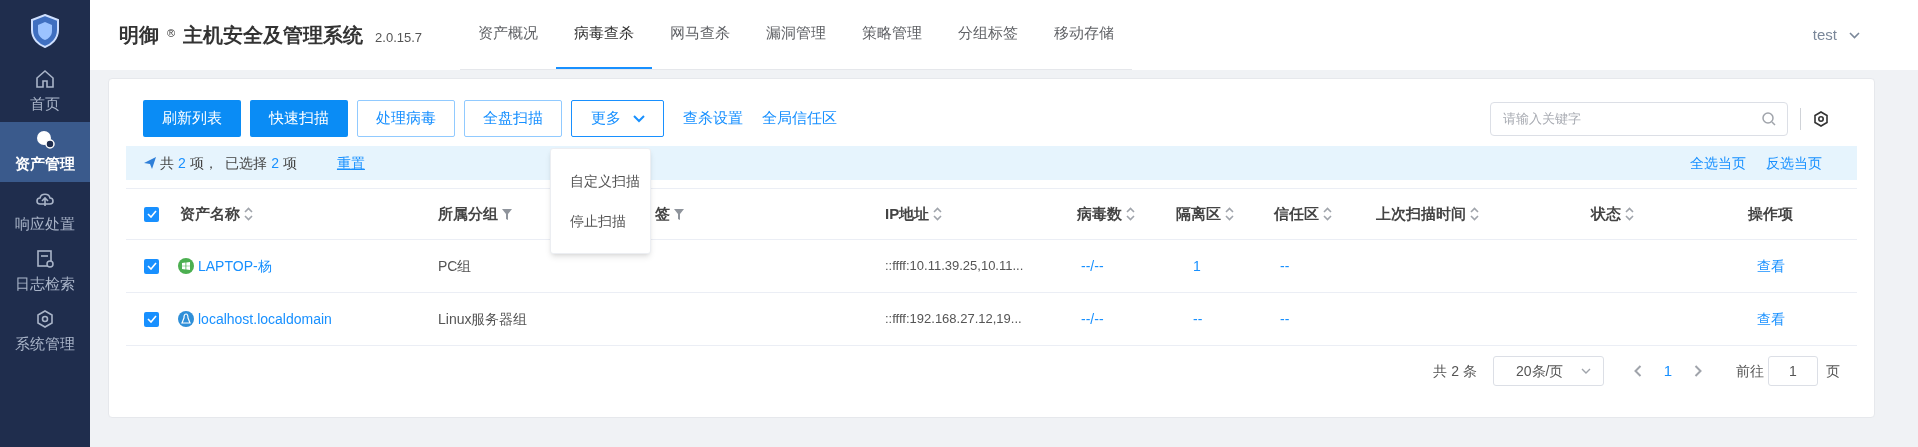 Image resolution: width=1918 pixels, height=447 pixels. Describe the element at coordinates (1421, 214) in the screenshot. I see `column-header: 上次扫描时间` at that location.